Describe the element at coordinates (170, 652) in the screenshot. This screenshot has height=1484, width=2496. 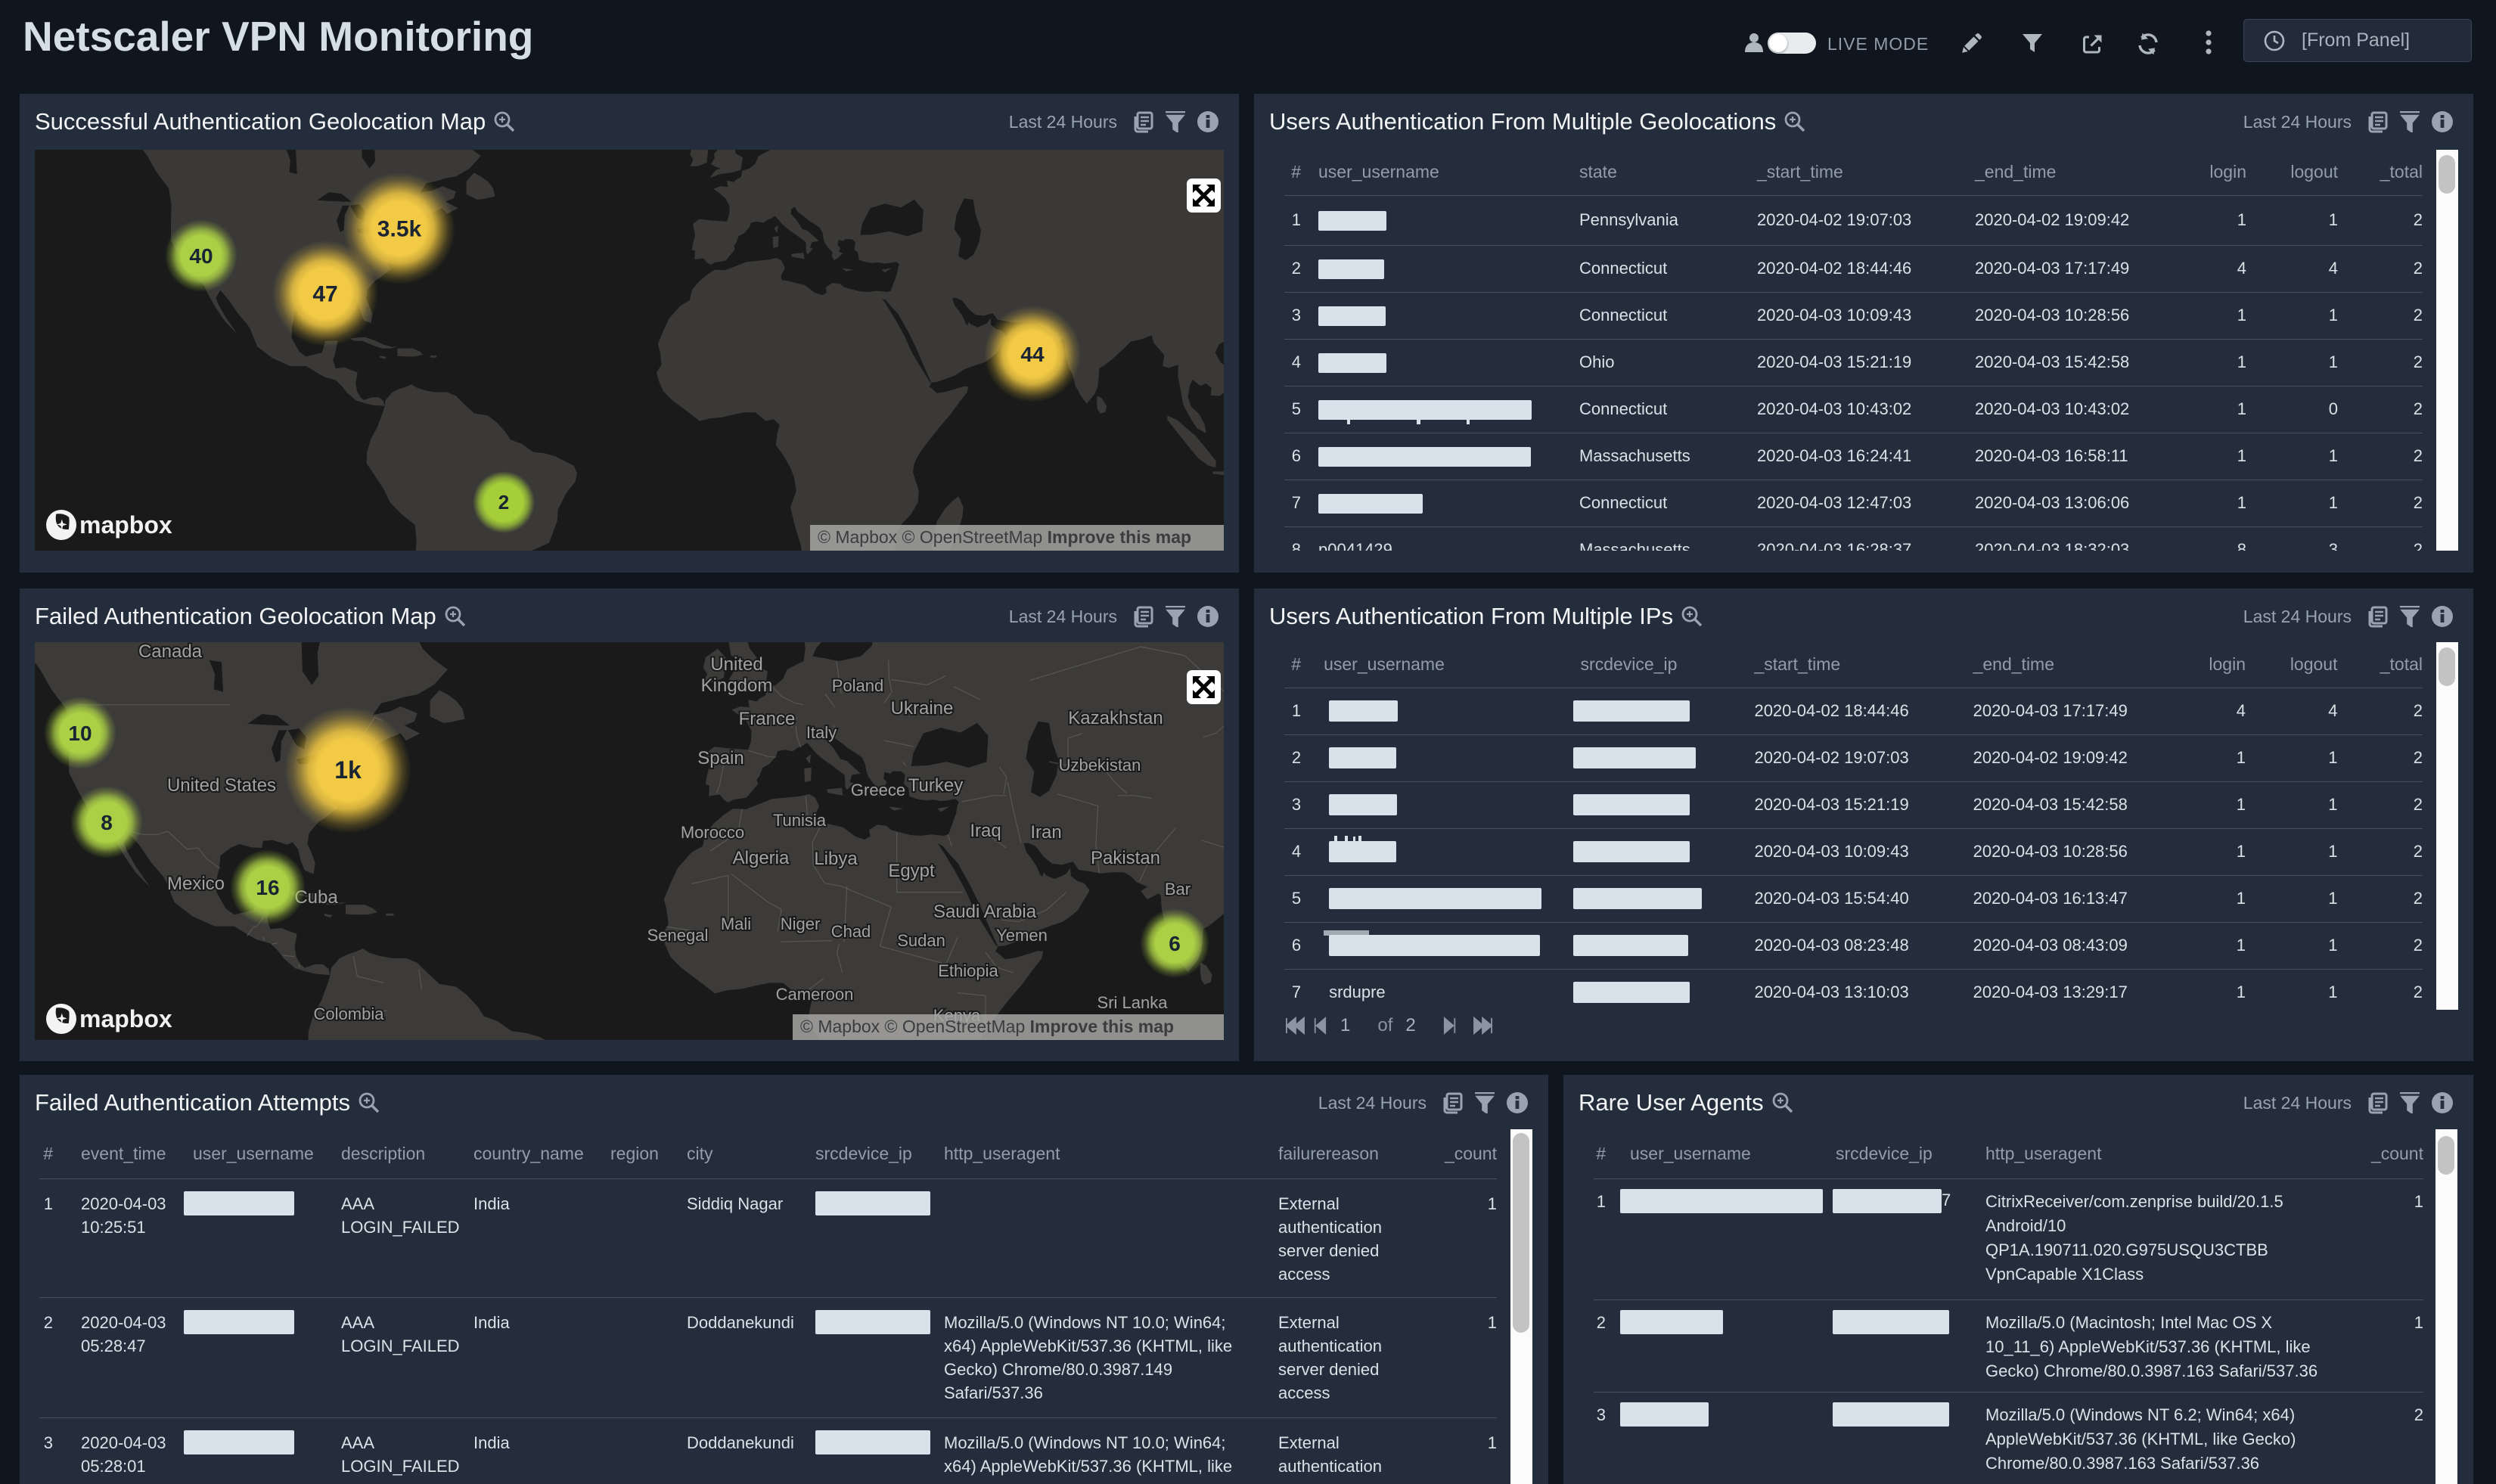
I see `svg-text: Canada` at that location.